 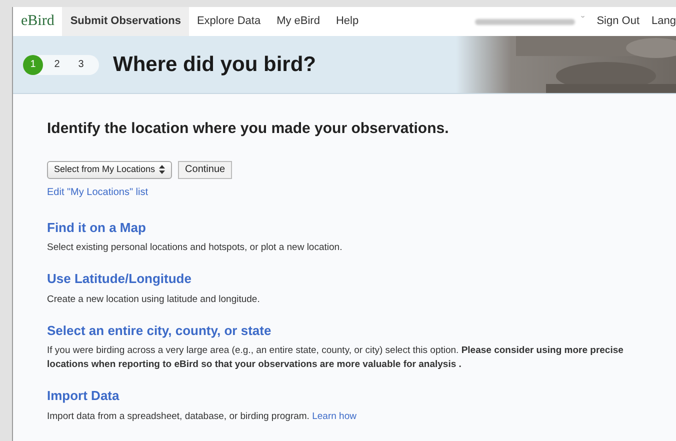 What do you see at coordinates (81, 65) in the screenshot?
I see `step-number: 3` at bounding box center [81, 65].